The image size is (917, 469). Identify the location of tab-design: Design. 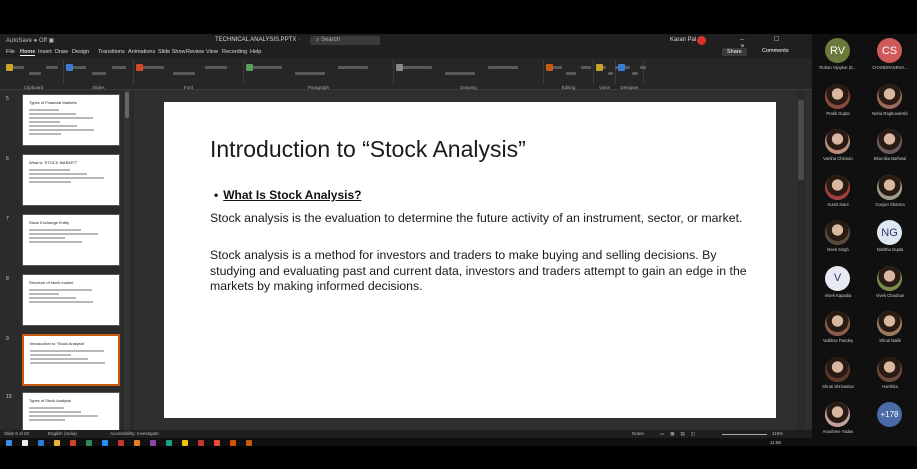
(80, 52).